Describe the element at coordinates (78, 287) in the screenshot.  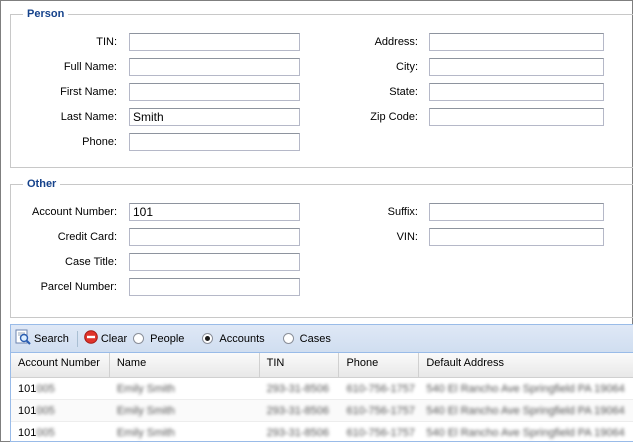
I see `parcel-number-label: Parcel Number:` at that location.